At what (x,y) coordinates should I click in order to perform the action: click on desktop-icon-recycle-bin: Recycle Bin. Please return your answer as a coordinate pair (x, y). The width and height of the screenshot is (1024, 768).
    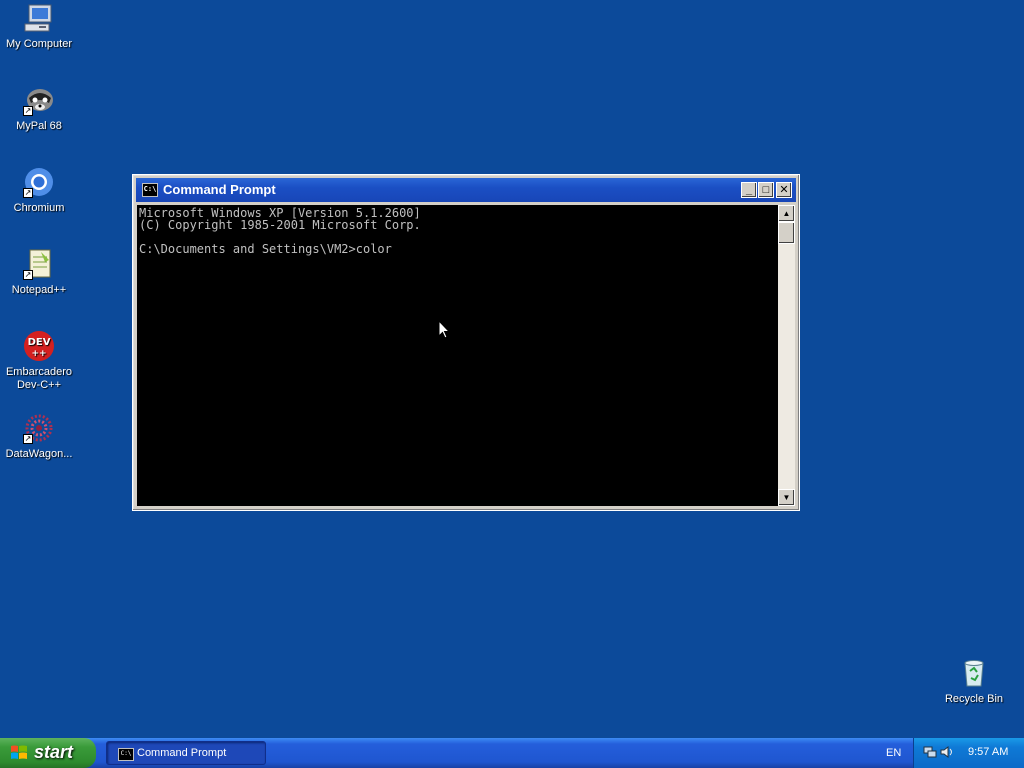
    Looking at the image, I should click on (974, 681).